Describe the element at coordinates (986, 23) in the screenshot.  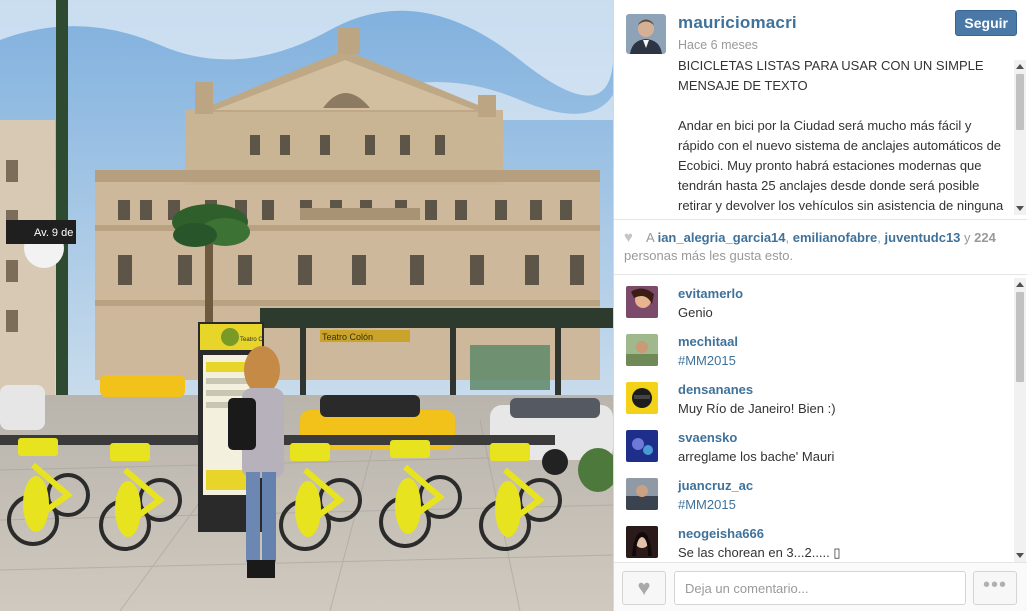
I see `follow-button: Seguir` at that location.